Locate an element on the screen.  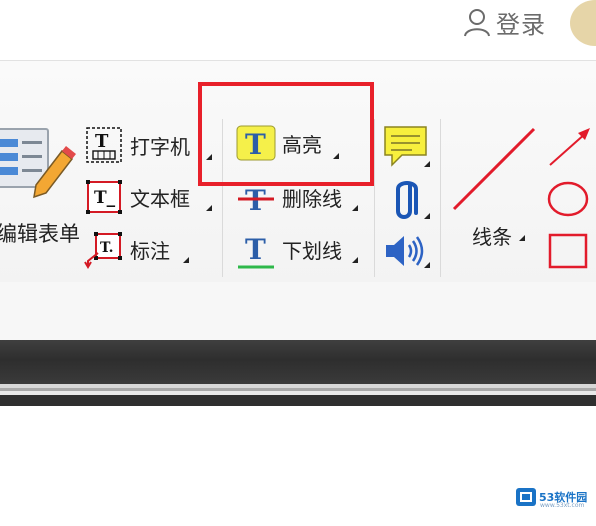
note-button is located at coordinates (406, 148).